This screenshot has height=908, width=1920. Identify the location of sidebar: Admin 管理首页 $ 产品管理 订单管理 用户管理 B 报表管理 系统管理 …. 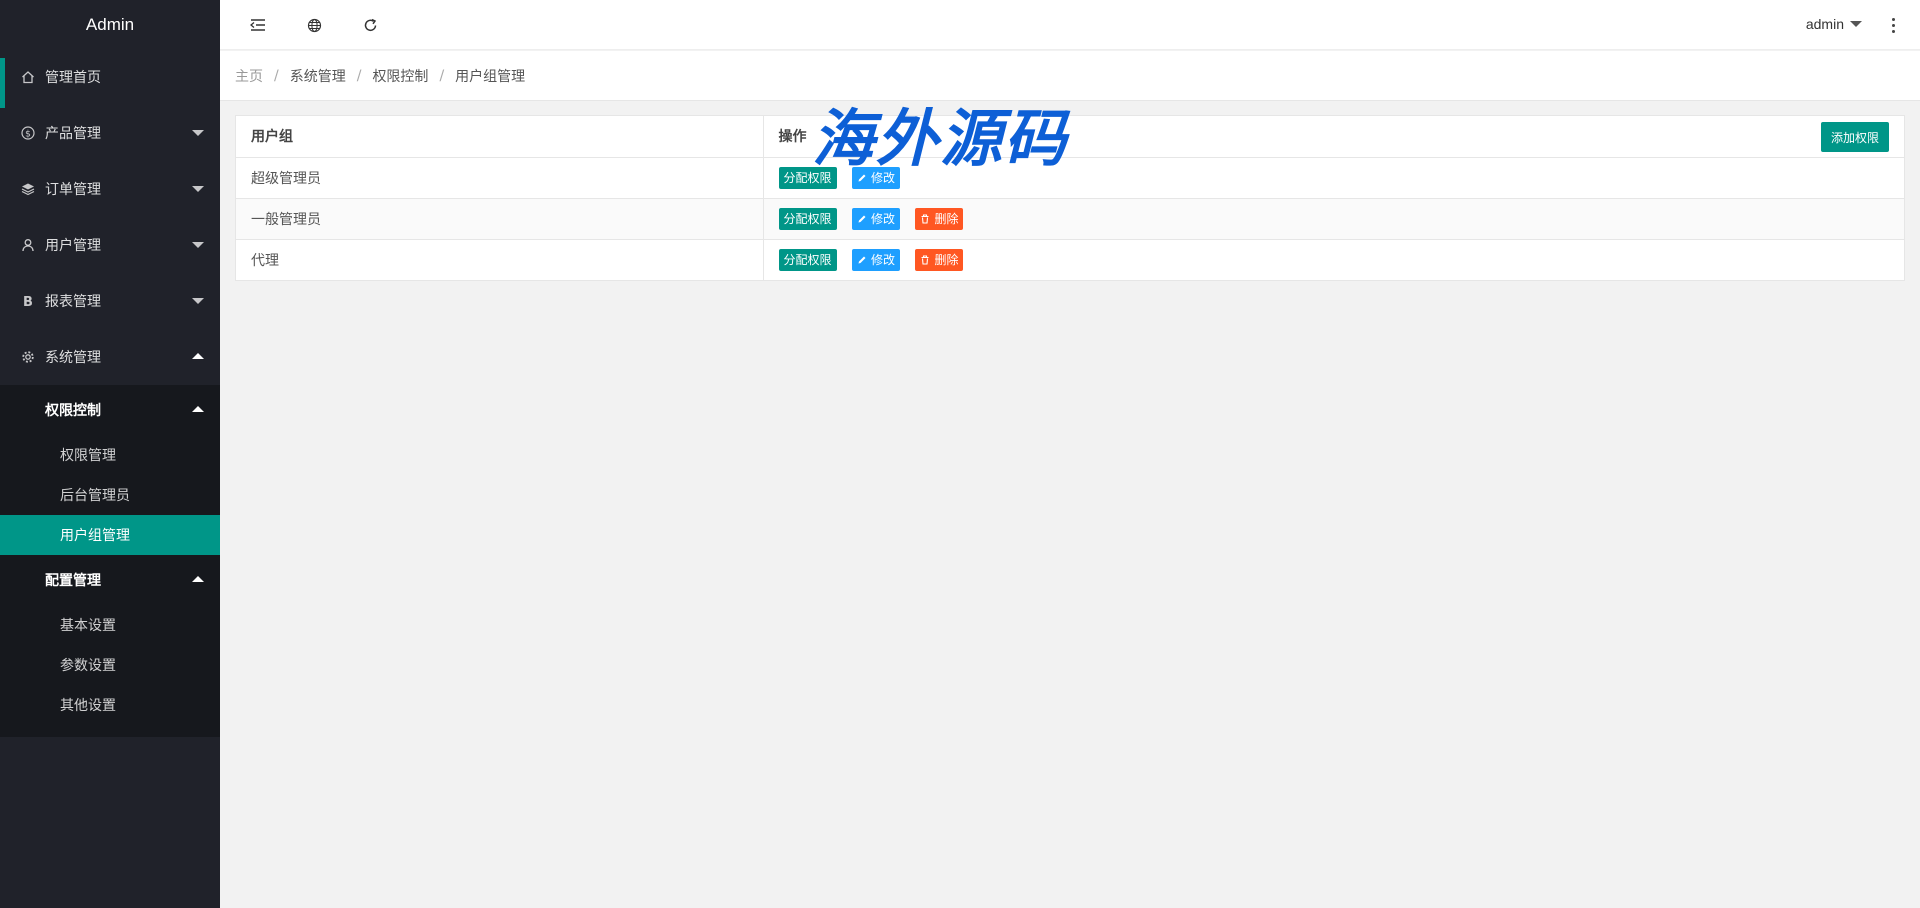
(110, 454).